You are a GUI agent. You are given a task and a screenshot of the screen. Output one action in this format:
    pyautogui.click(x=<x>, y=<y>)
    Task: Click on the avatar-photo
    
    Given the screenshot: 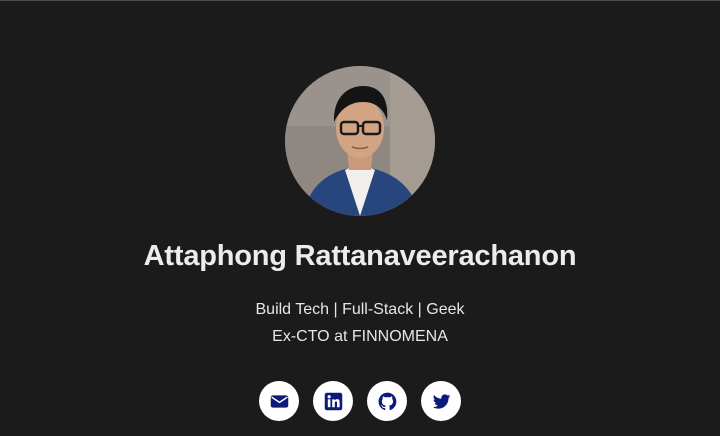 What is the action you would take?
    pyautogui.click(x=360, y=141)
    